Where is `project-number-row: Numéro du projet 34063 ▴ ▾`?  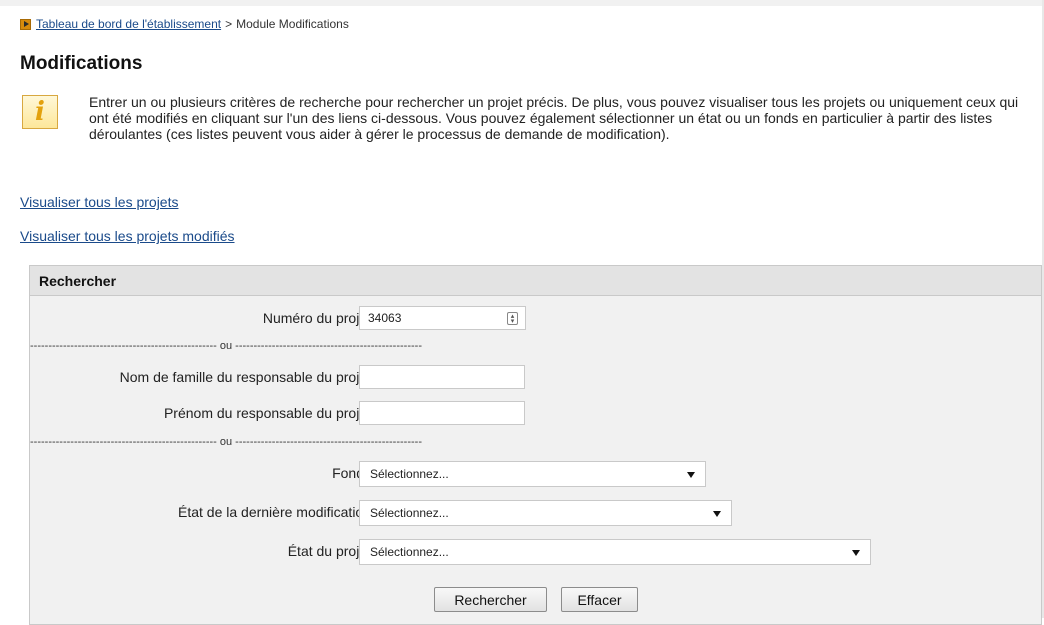 project-number-row: Numéro du projet 34063 ▴ ▾ is located at coordinates (536, 318).